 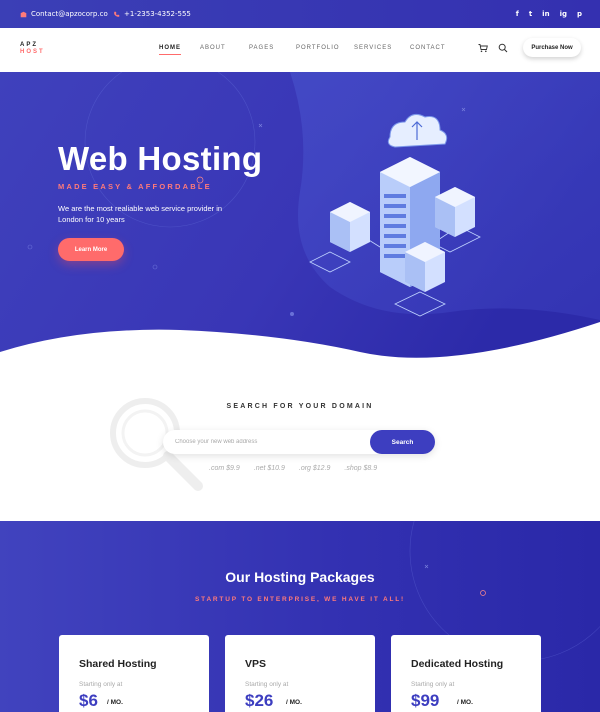 I want to click on logo-line2: HOST, so click(x=32, y=52).